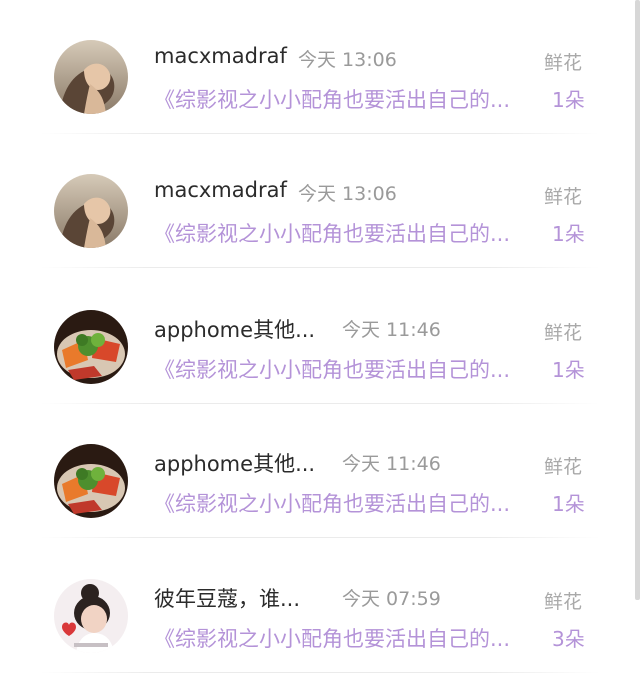 The image size is (640, 673). I want to click on scrollbar, so click(637, 300).